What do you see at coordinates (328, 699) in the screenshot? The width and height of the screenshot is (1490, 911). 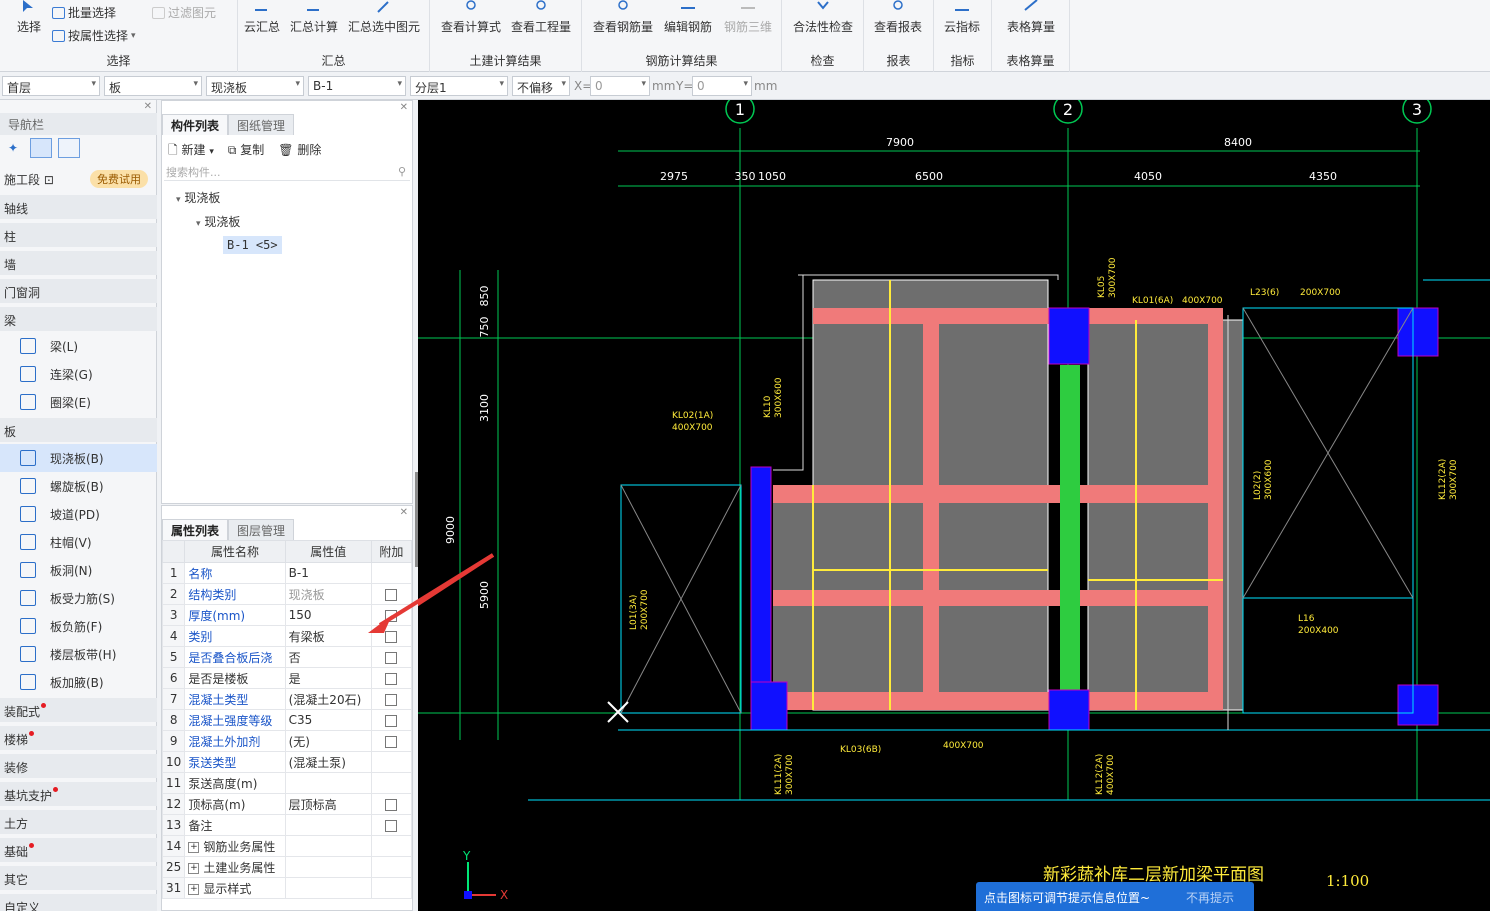 I see `property-value: (混凝土20石)` at bounding box center [328, 699].